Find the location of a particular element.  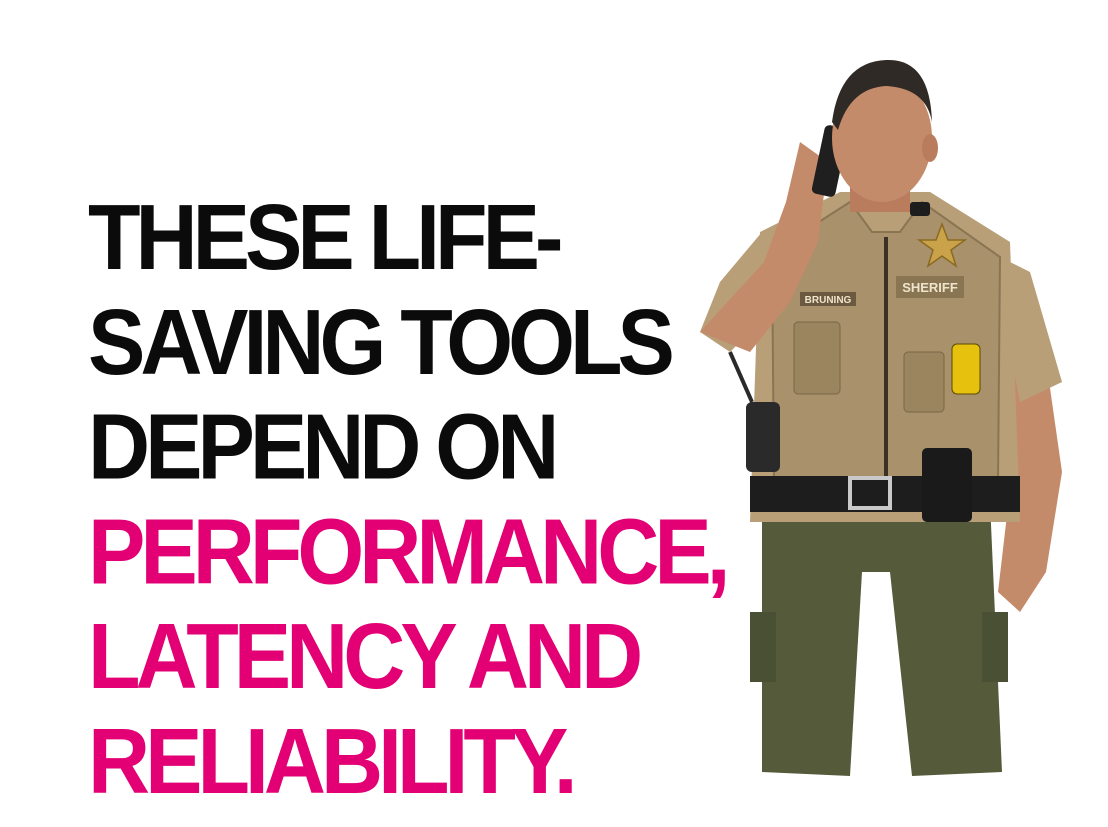

pants is located at coordinates (879, 639).